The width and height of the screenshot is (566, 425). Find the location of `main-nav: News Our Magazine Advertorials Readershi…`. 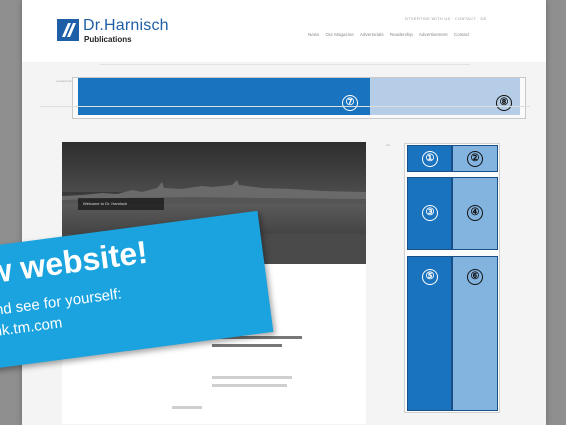

main-nav: News Our Magazine Advertorials Readershi… is located at coordinates (391, 34).